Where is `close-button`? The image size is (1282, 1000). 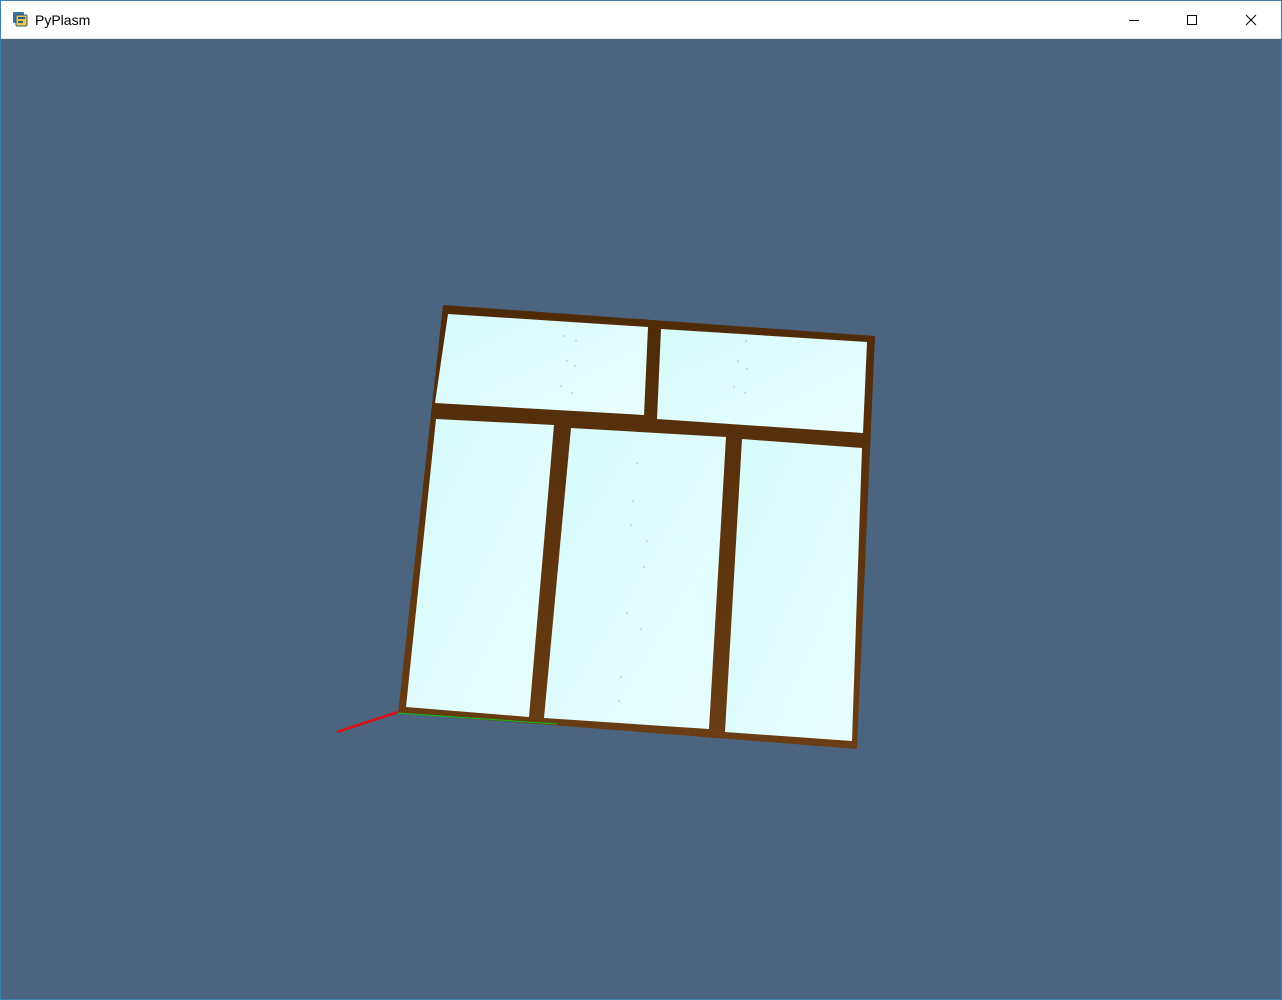 close-button is located at coordinates (1251, 19).